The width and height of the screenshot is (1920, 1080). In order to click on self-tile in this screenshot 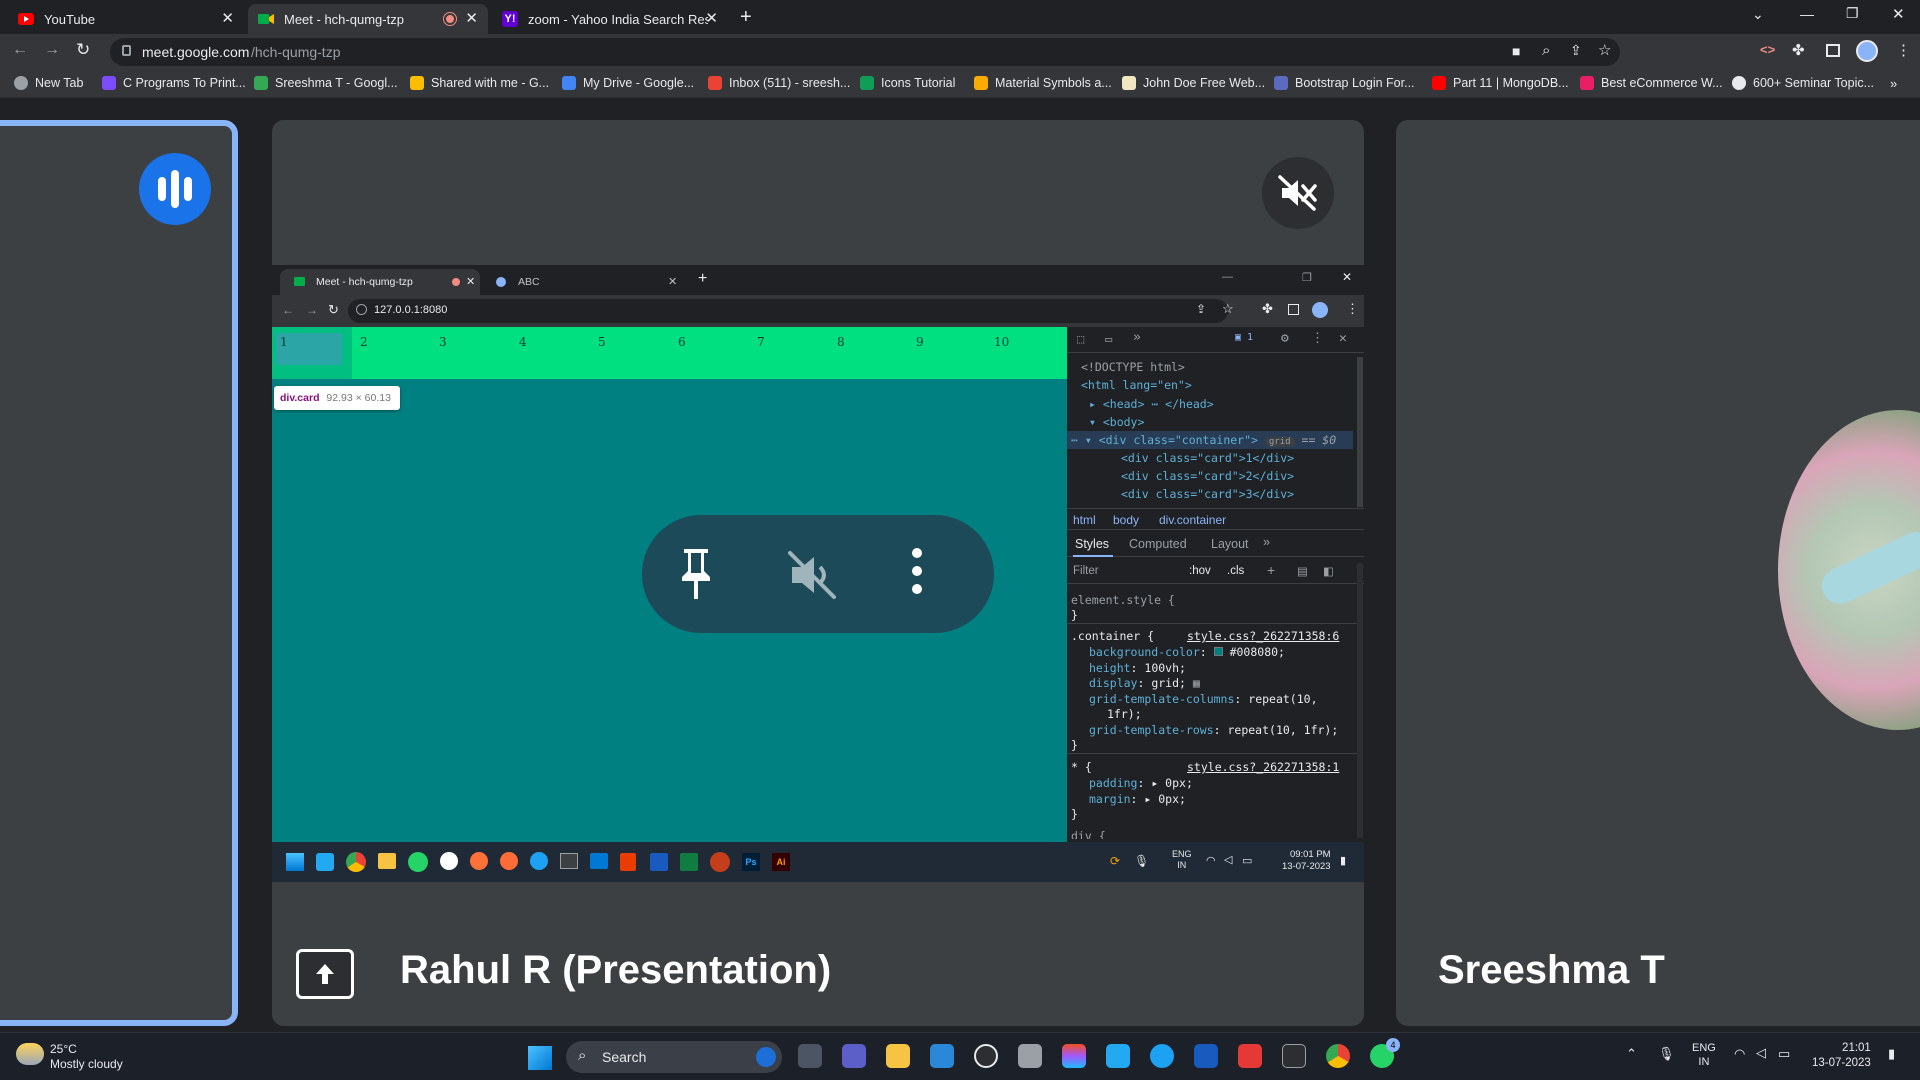, I will do `click(119, 573)`.